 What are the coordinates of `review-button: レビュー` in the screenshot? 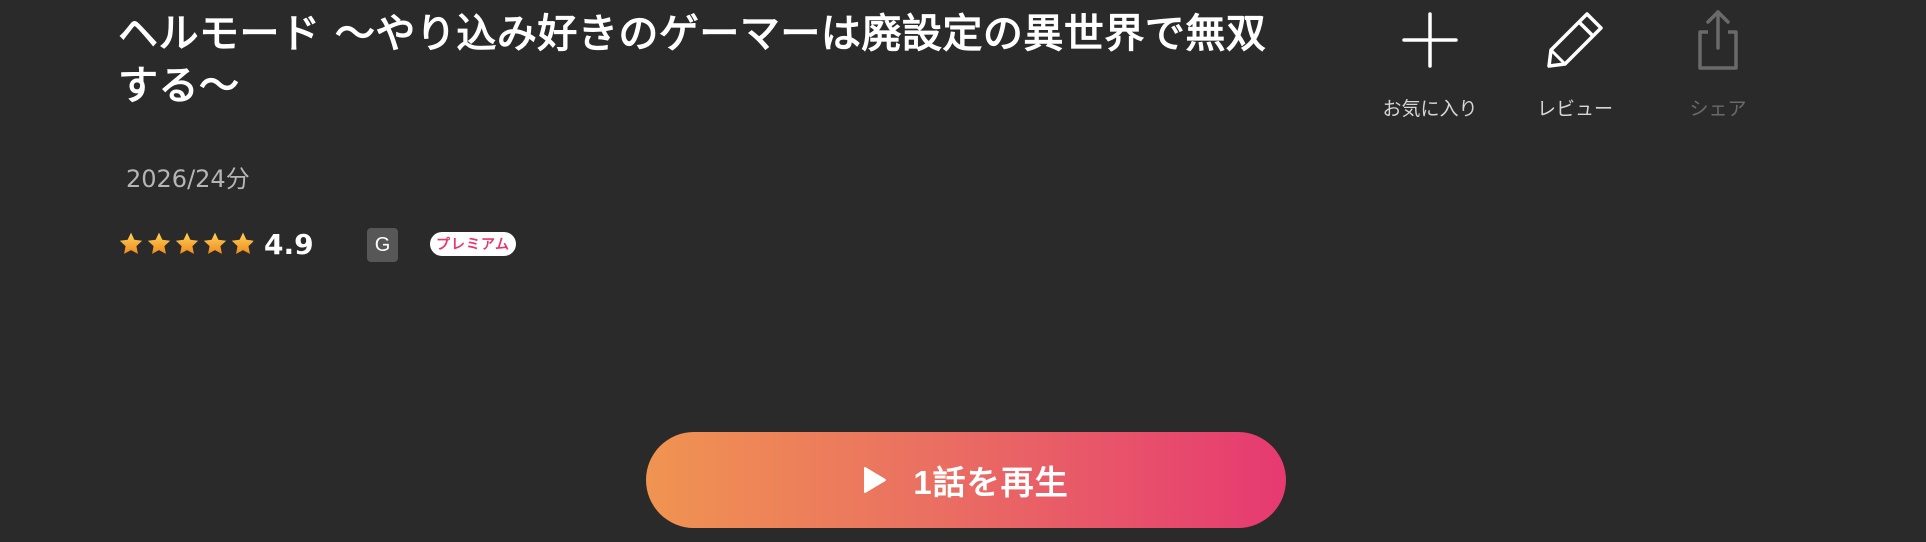 It's located at (1575, 64).